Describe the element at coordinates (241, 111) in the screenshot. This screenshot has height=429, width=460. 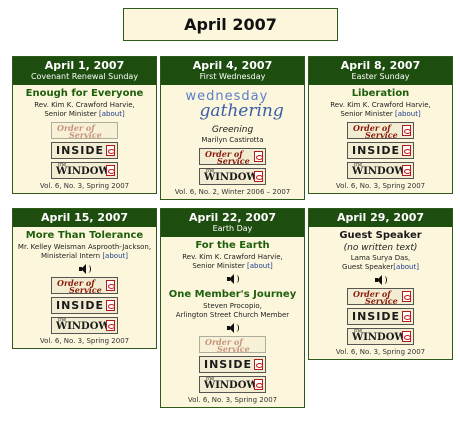
I see `logo-word-bottom: gathering` at that location.